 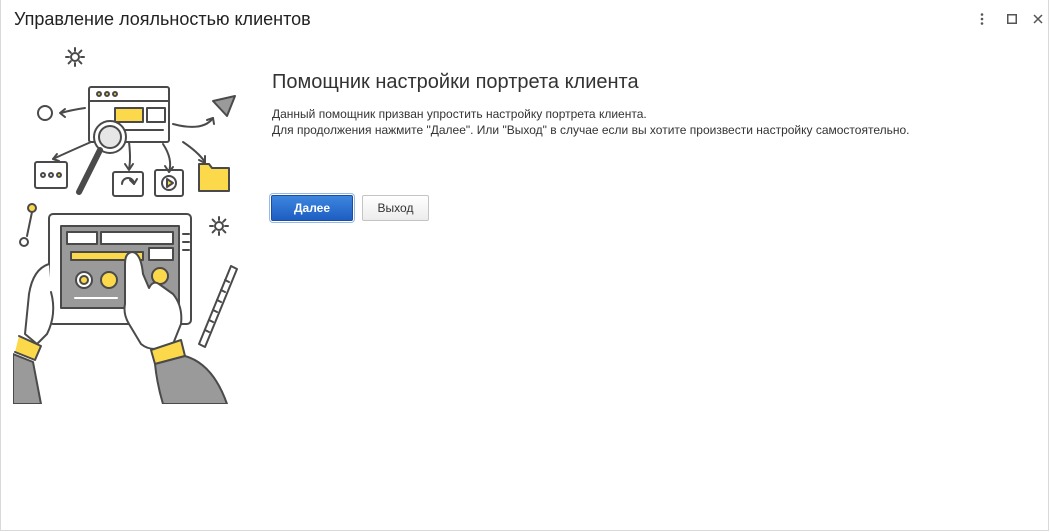 I want to click on more-options-button, so click(x=982, y=19).